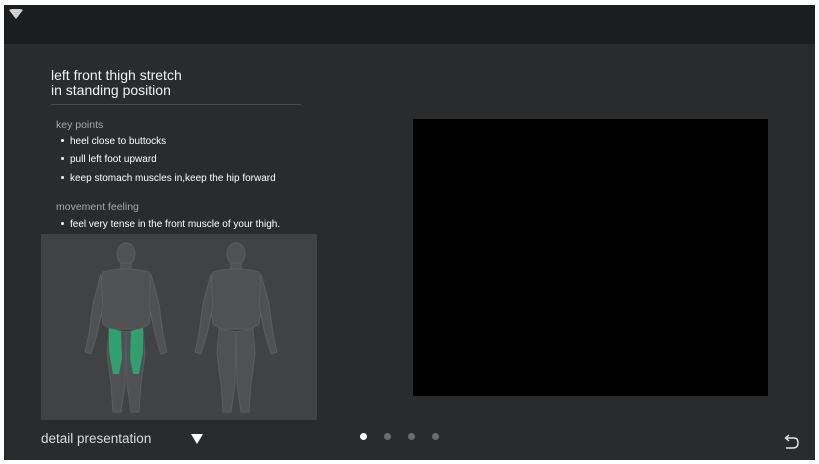 Image resolution: width=819 pixels, height=464 pixels. What do you see at coordinates (97, 207) in the screenshot?
I see `movement-feeling-label: movement feeling` at bounding box center [97, 207].